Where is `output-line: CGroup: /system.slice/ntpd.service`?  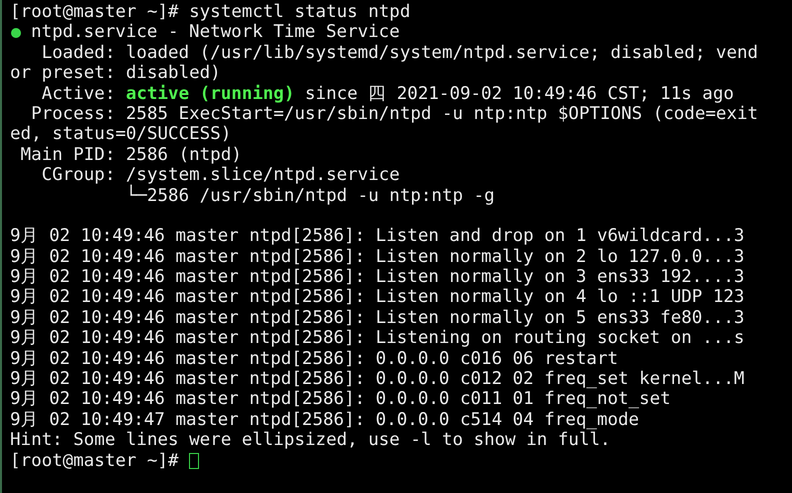
output-line: CGroup: /system.slice/ntpd.service is located at coordinates (220, 175).